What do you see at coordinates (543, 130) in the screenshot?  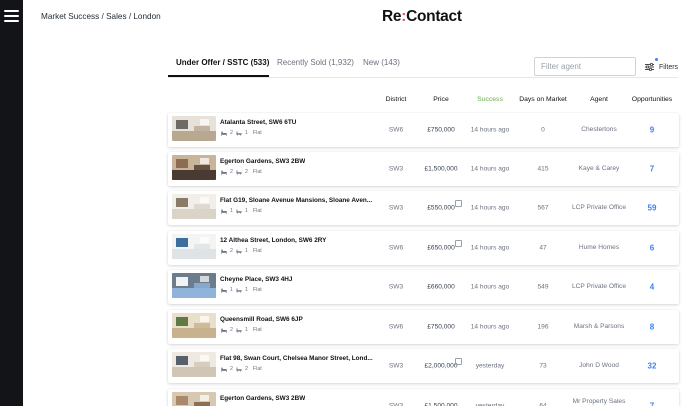 I see `days-on-market-cell: 0` at bounding box center [543, 130].